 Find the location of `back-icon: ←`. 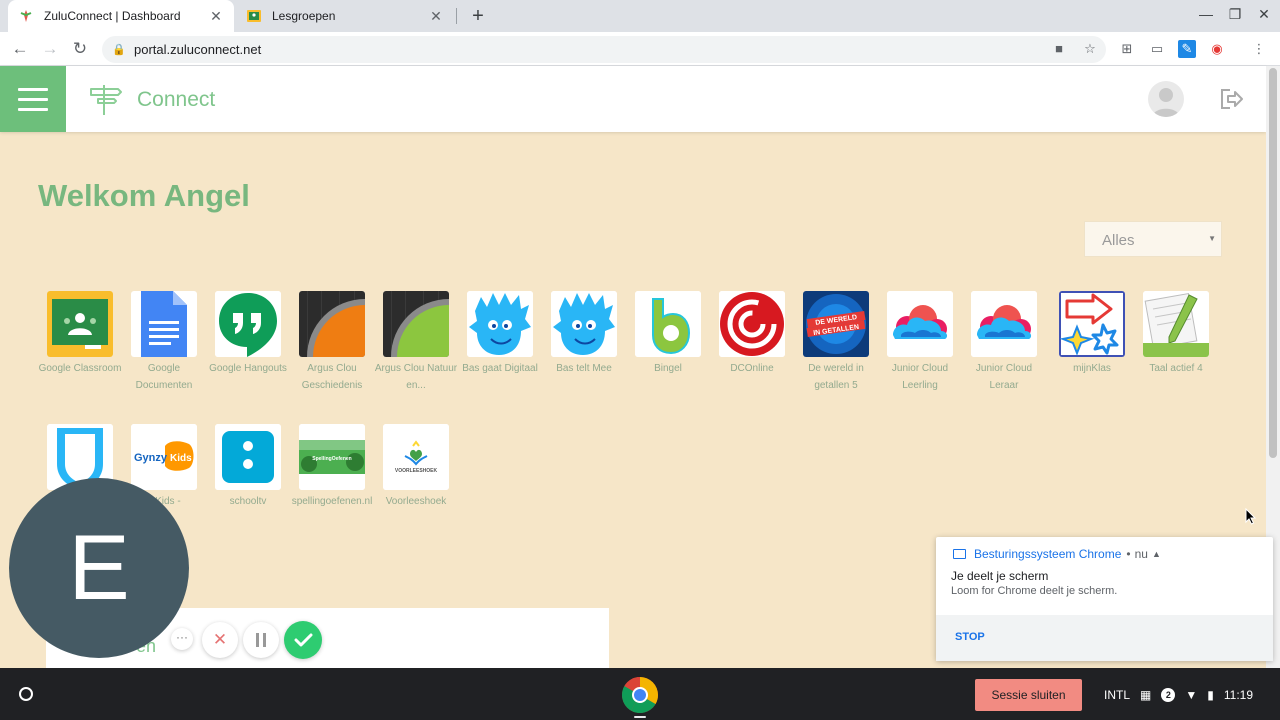

back-icon: ← is located at coordinates (20, 49).